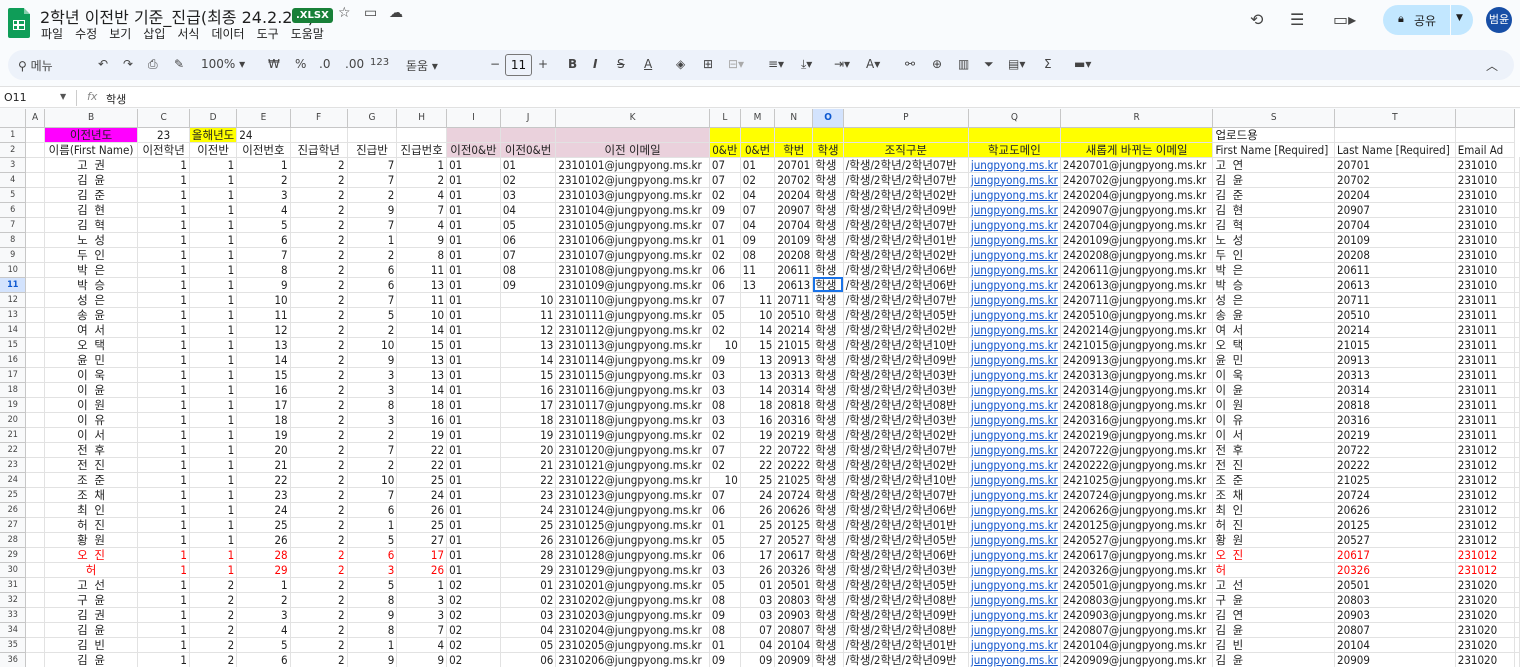  What do you see at coordinates (632, 300) in the screenshot?
I see `cell: 2310110@jungpyong.ms.kr` at bounding box center [632, 300].